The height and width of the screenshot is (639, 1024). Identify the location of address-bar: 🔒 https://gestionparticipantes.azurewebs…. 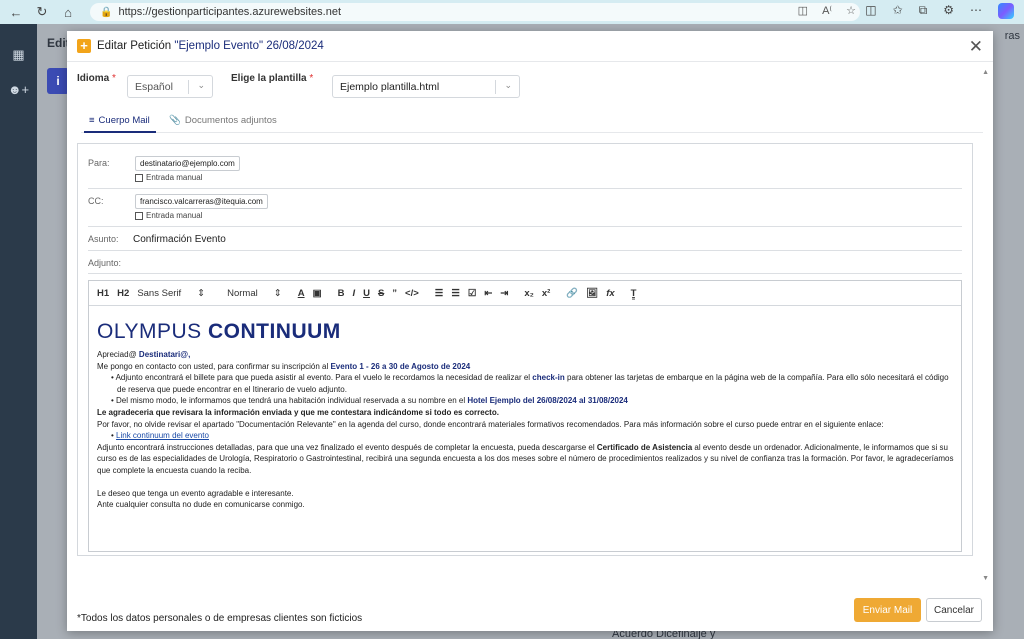
(475, 12).